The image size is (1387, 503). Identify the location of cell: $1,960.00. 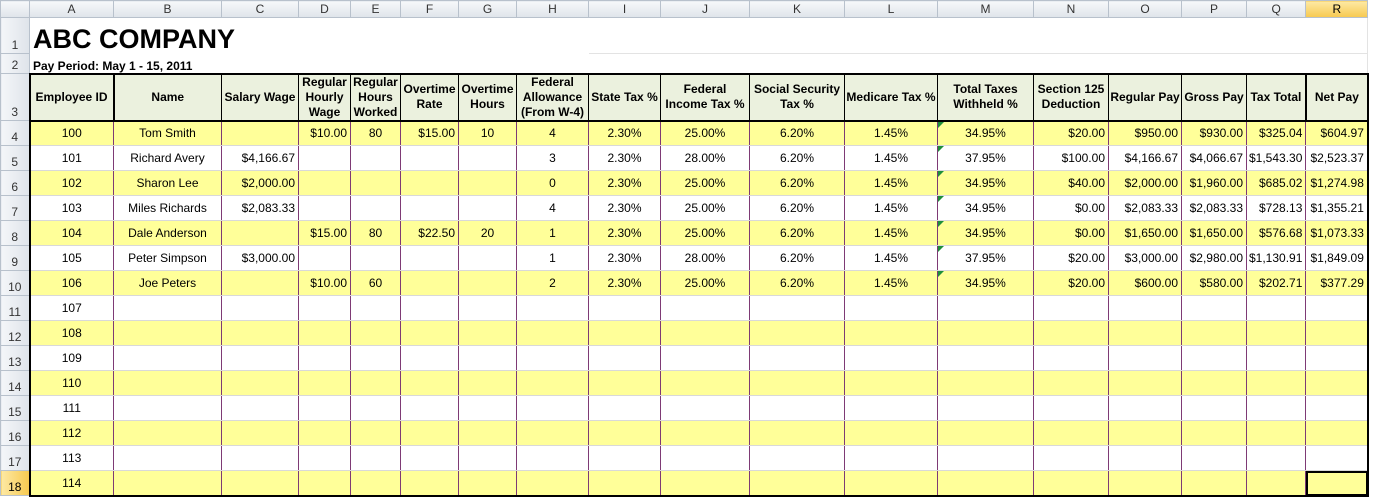
(1214, 183).